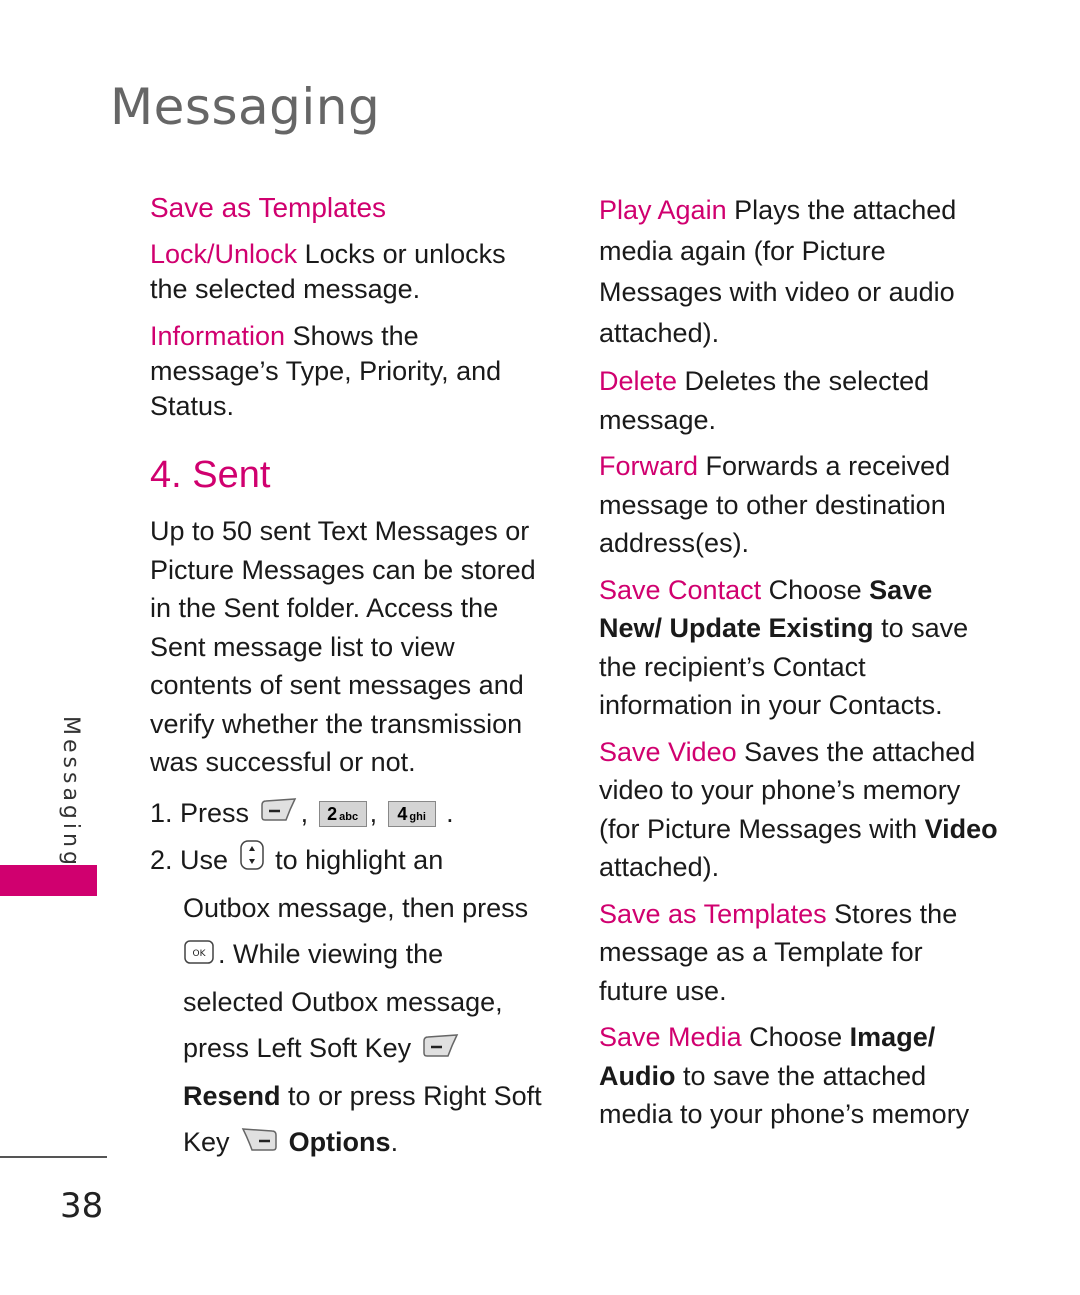  What do you see at coordinates (189, 860) in the screenshot?
I see `step-text: 2. Use` at bounding box center [189, 860].